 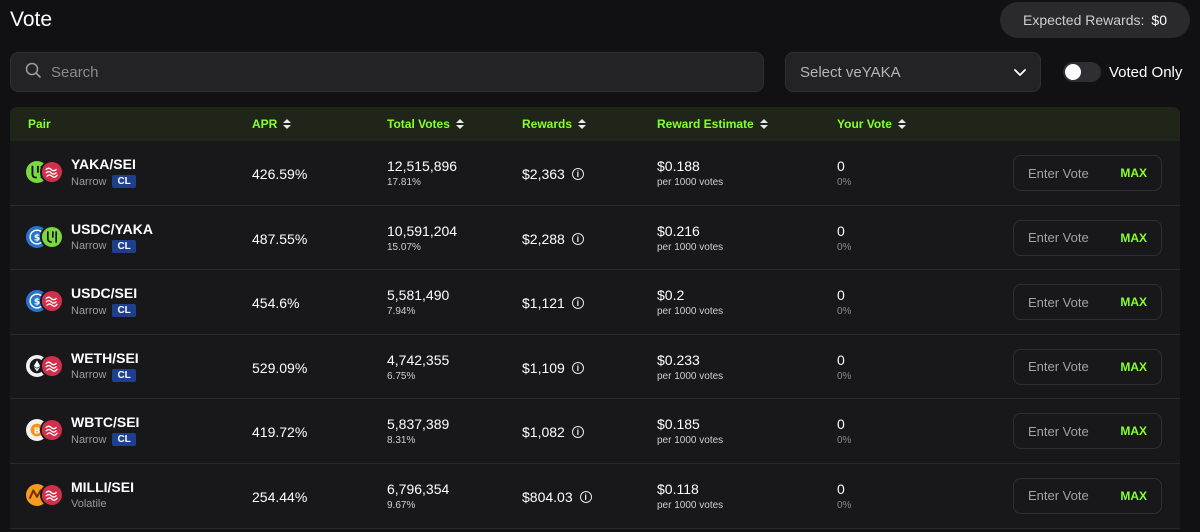 What do you see at coordinates (272, 124) in the screenshot?
I see `column-header-apr: APR` at bounding box center [272, 124].